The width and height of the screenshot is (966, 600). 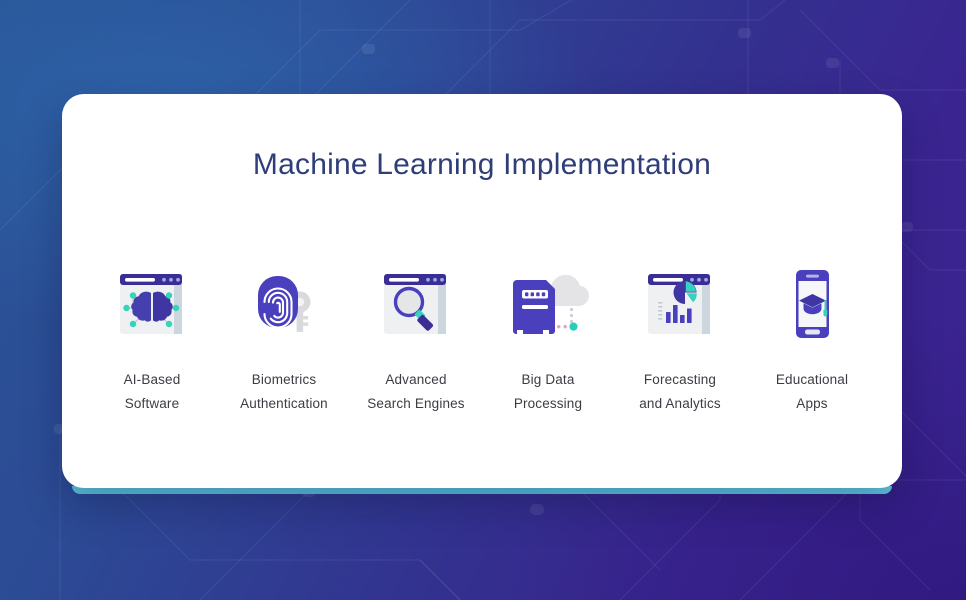 I want to click on browser-search-icon, so click(x=416, y=304).